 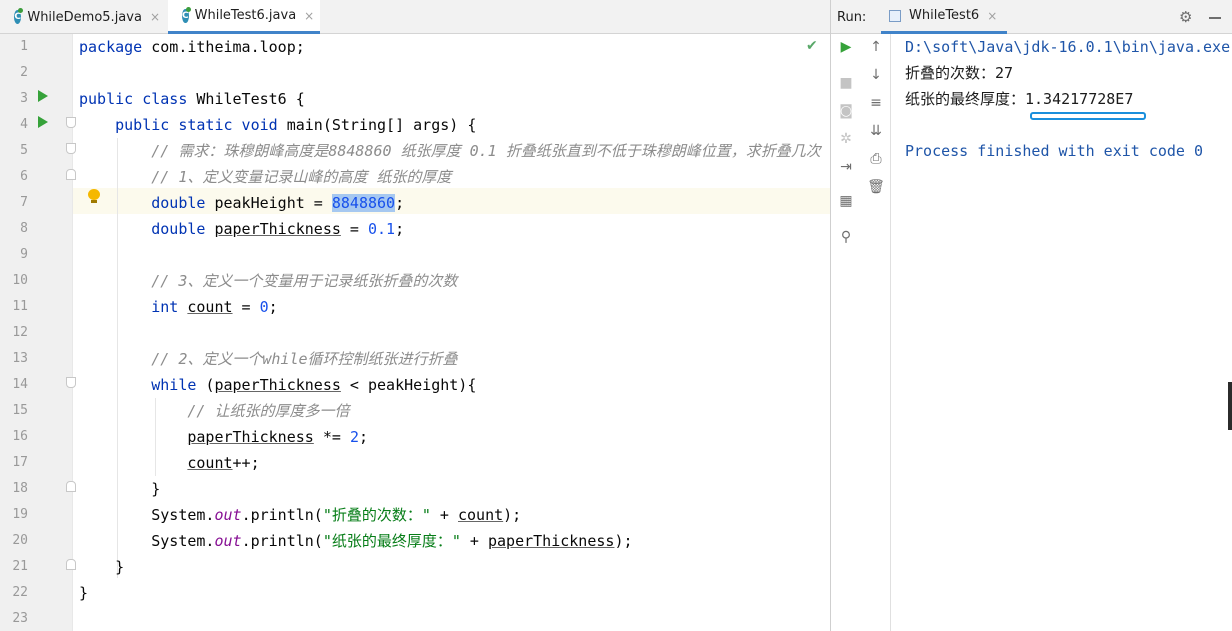 I want to click on print-icon: ⎙, so click(x=876, y=159).